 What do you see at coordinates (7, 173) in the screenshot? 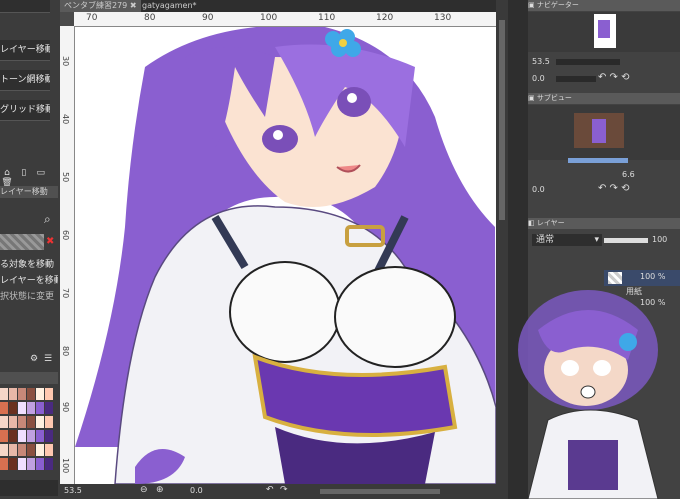
I see `home-icon: ⌂` at bounding box center [7, 173].